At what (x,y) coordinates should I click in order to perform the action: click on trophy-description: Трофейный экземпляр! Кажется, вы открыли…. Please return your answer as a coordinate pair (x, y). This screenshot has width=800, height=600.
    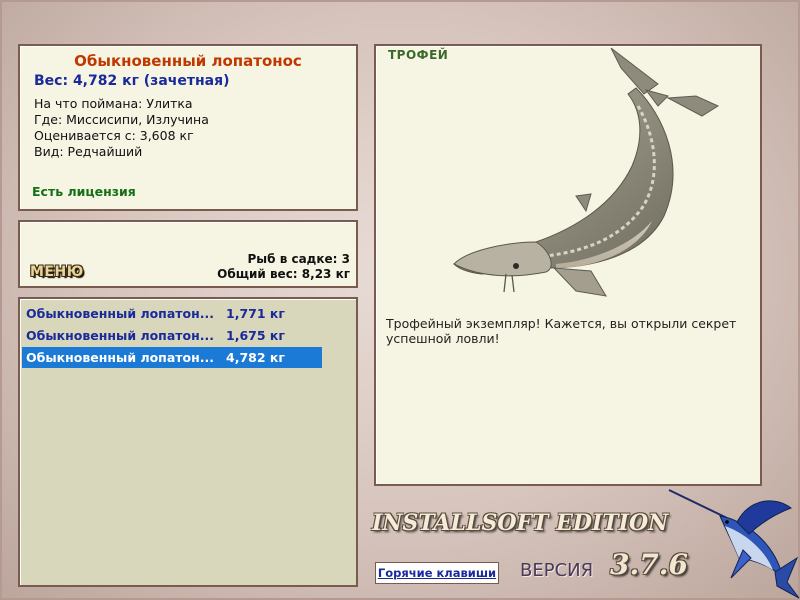
    Looking at the image, I should click on (561, 331).